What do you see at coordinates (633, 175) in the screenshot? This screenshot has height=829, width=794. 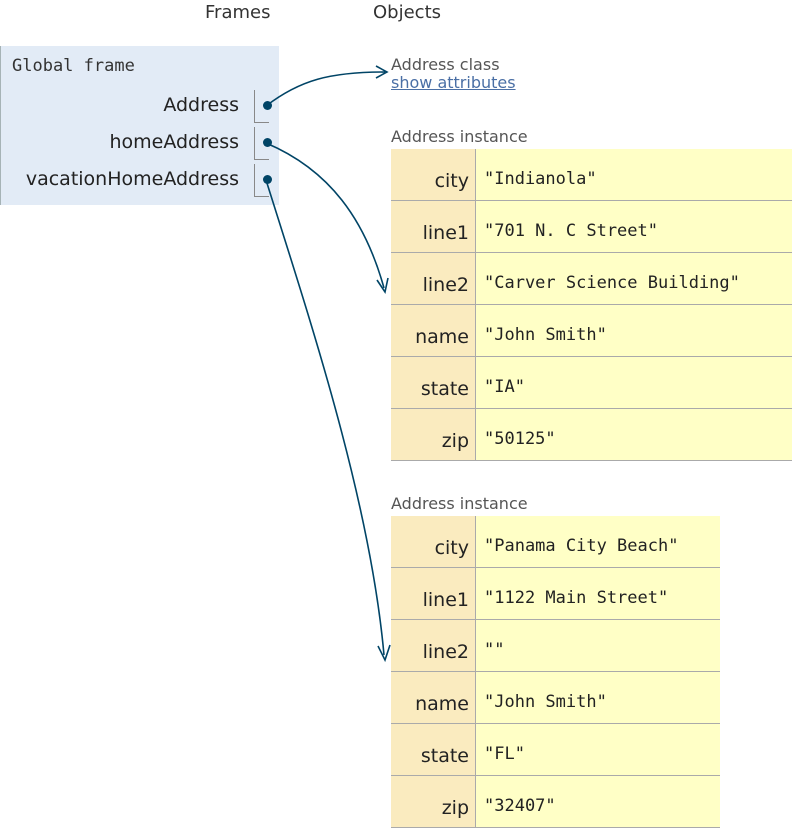 I see `field-value: "Indianola"` at bounding box center [633, 175].